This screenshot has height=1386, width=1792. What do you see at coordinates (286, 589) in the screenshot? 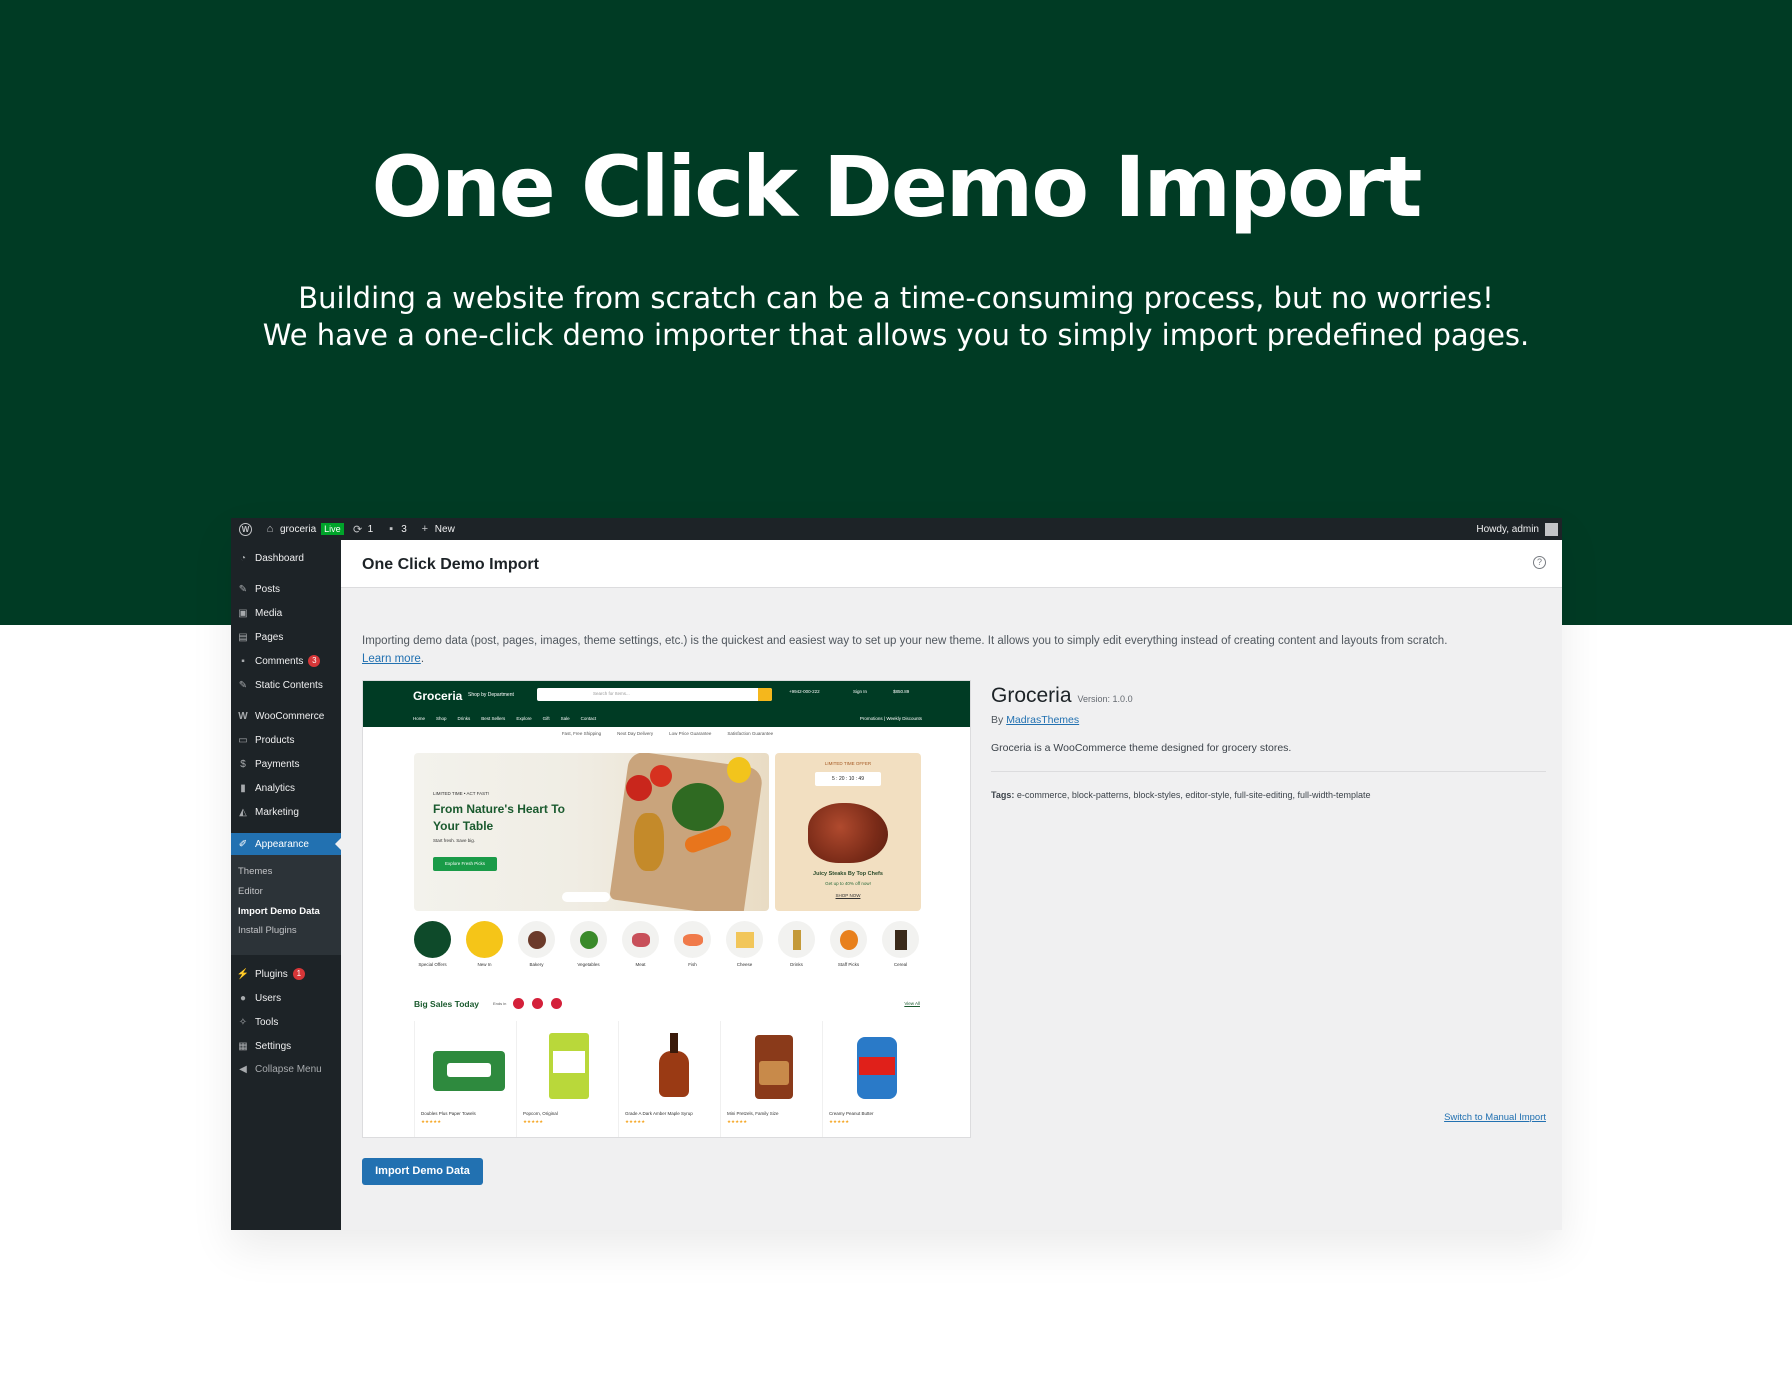
I see `sidebar-item-posts: ✎ Posts` at bounding box center [286, 589].